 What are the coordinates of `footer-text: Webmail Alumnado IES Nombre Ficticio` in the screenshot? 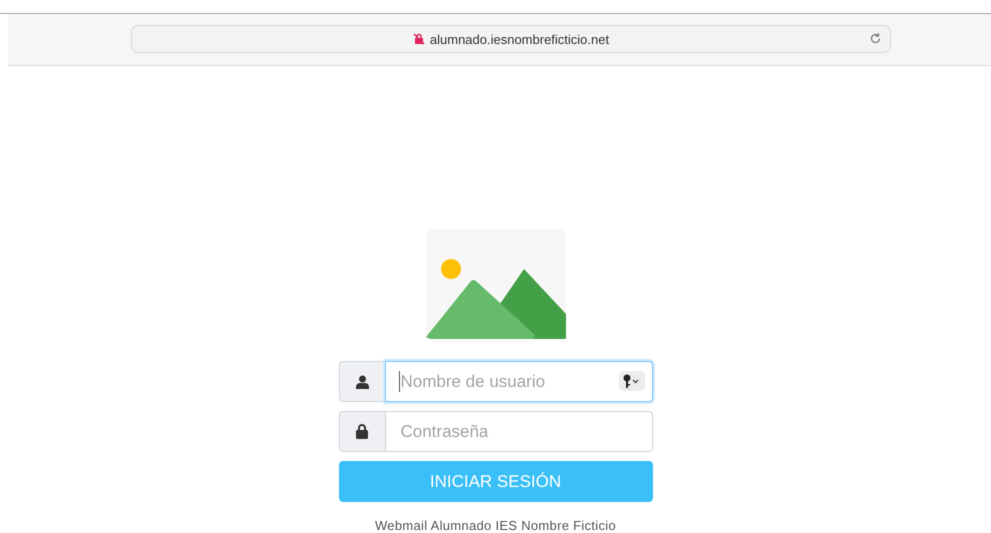 It's located at (495, 525).